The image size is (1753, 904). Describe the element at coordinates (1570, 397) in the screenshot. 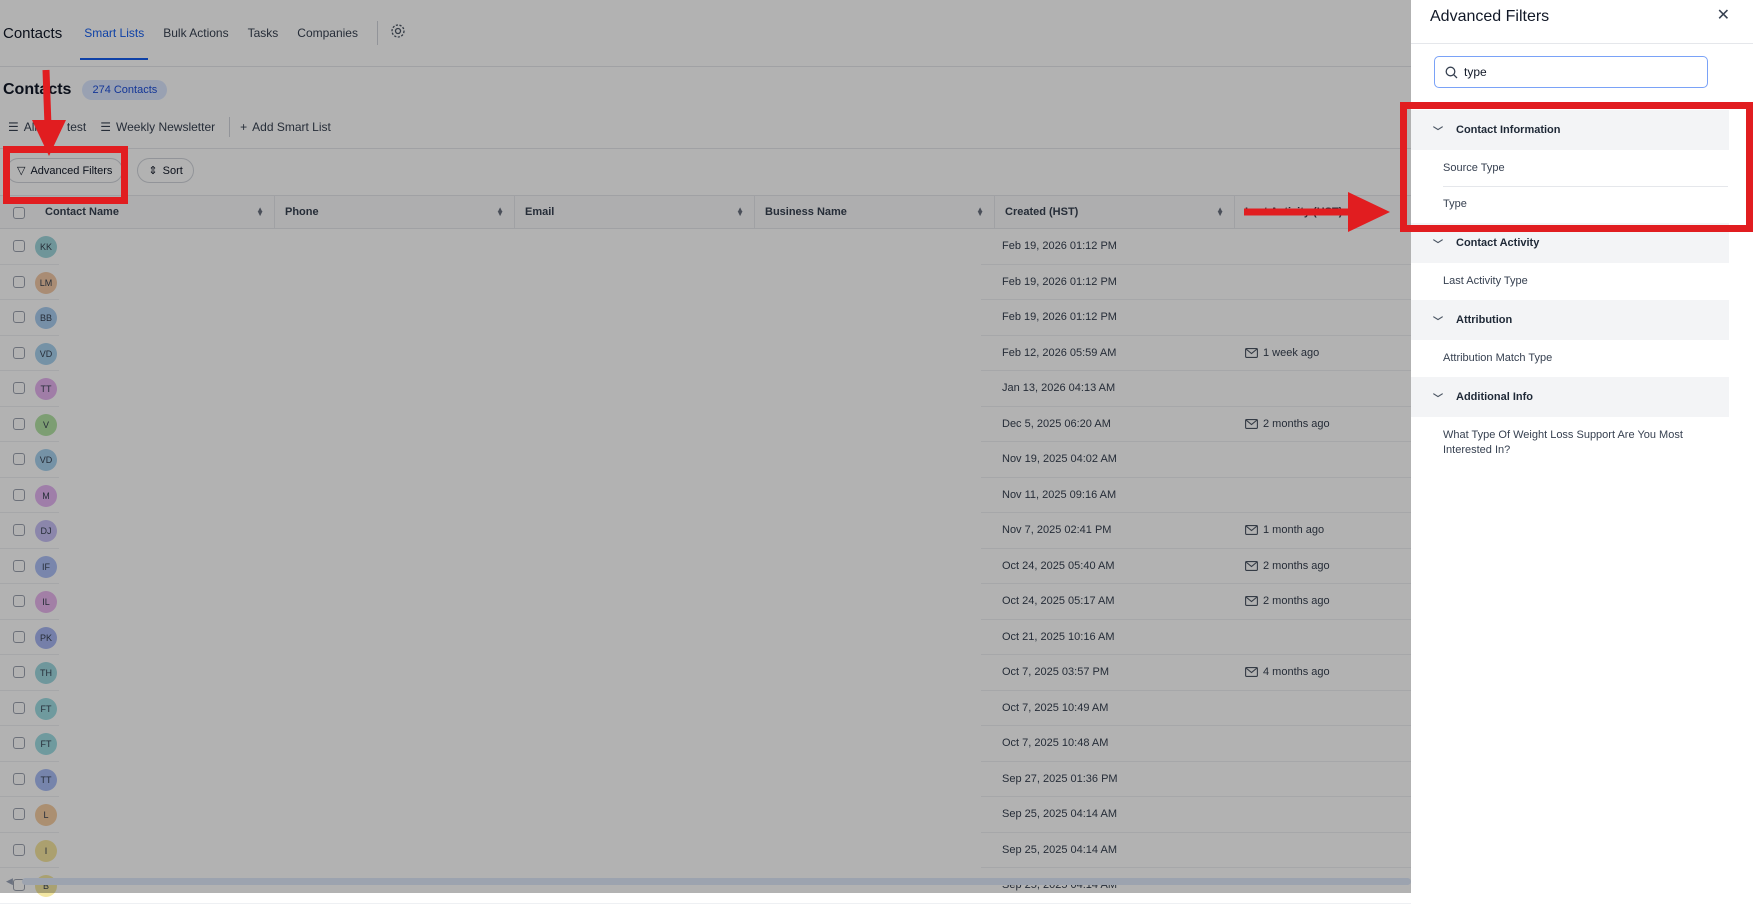

I see `section-additional-info: ﹀ Additional Info` at that location.